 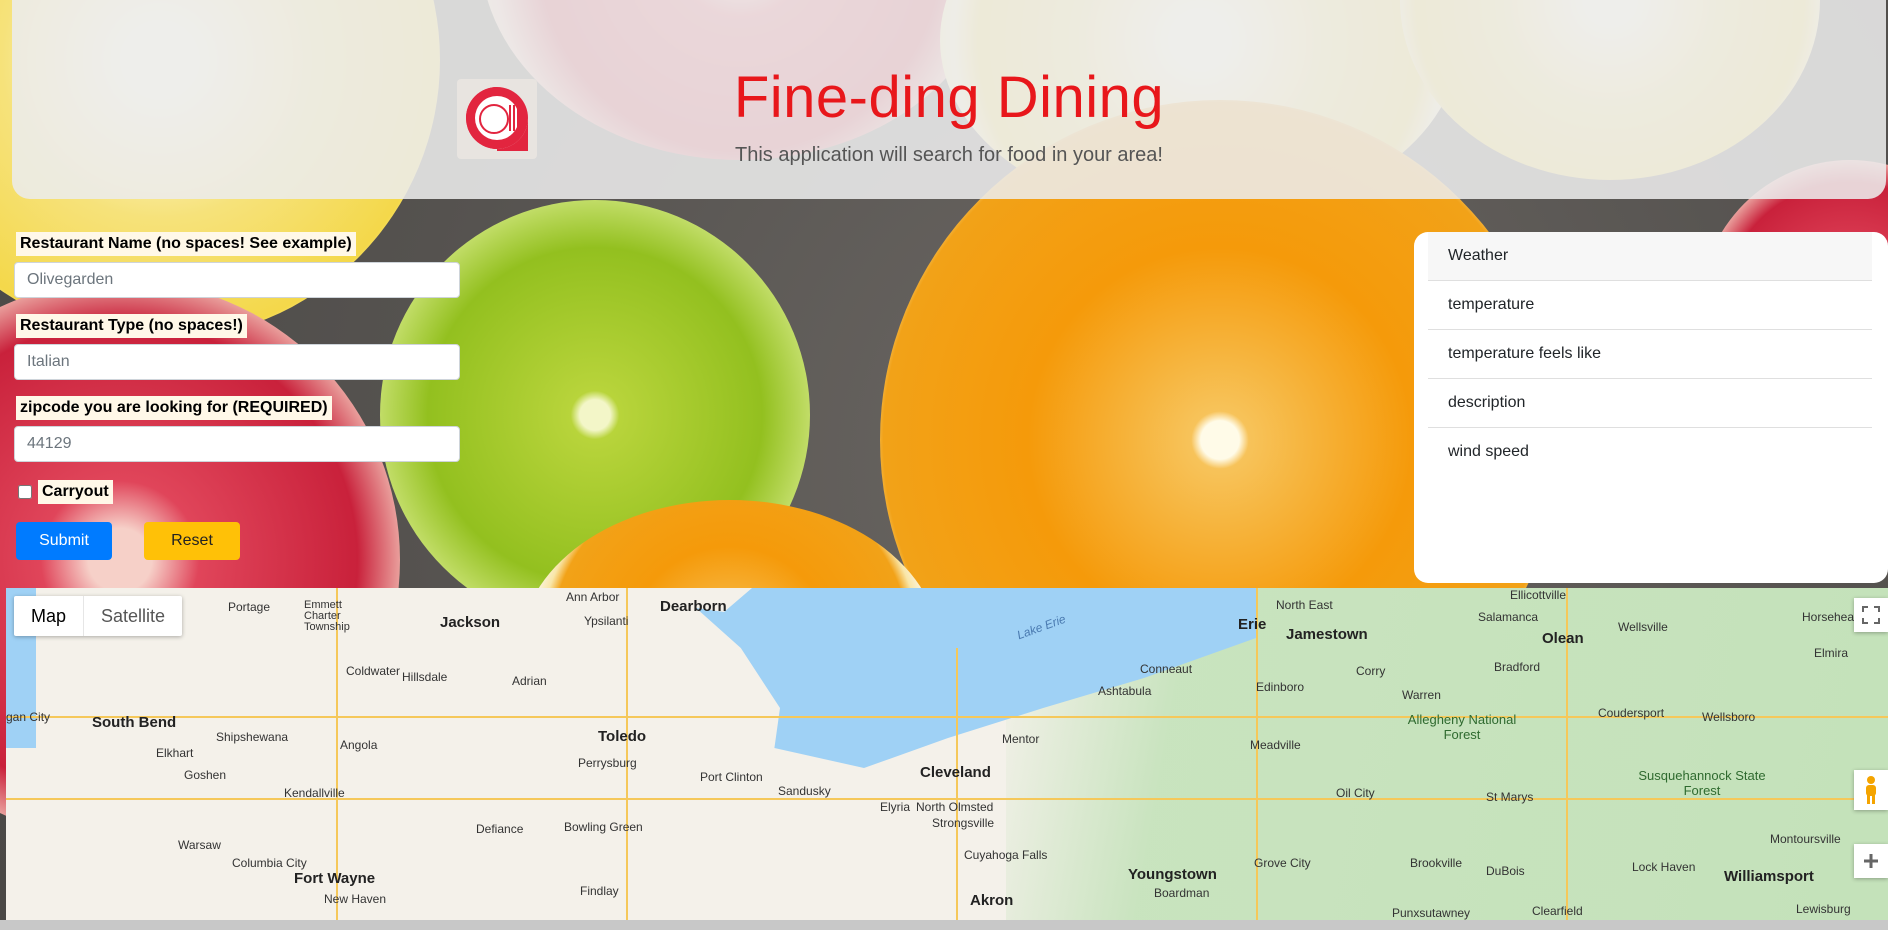 I want to click on map-city-strongsville: Strongsville, so click(x=963, y=823).